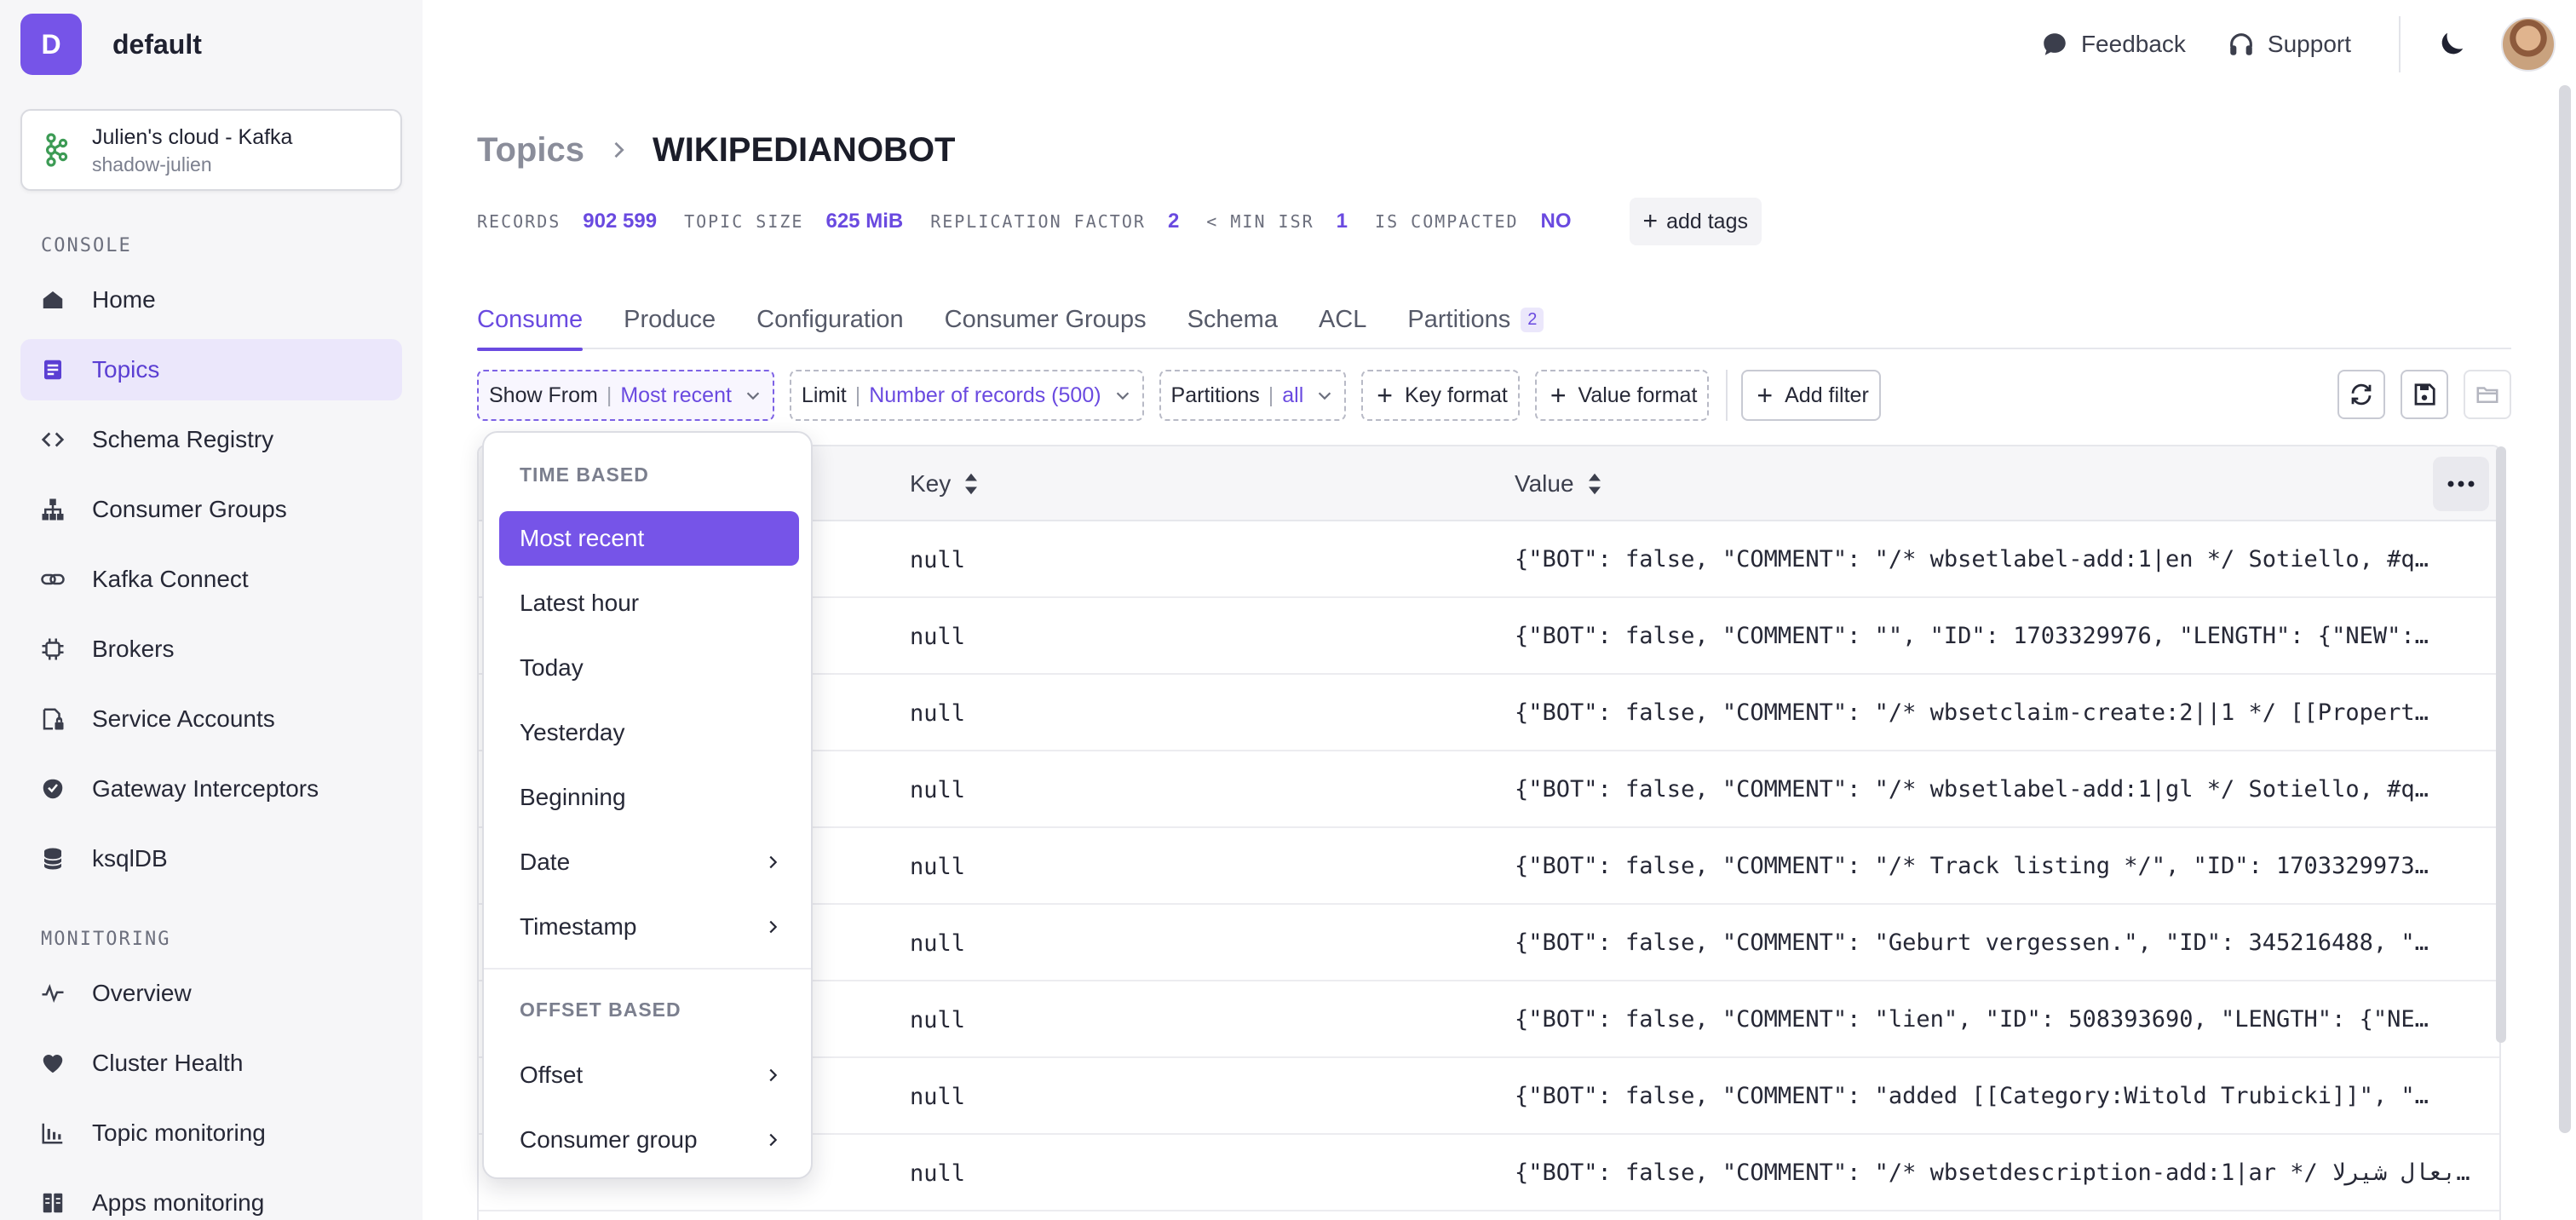  Describe the element at coordinates (2361, 395) in the screenshot. I see `refresh-button` at that location.